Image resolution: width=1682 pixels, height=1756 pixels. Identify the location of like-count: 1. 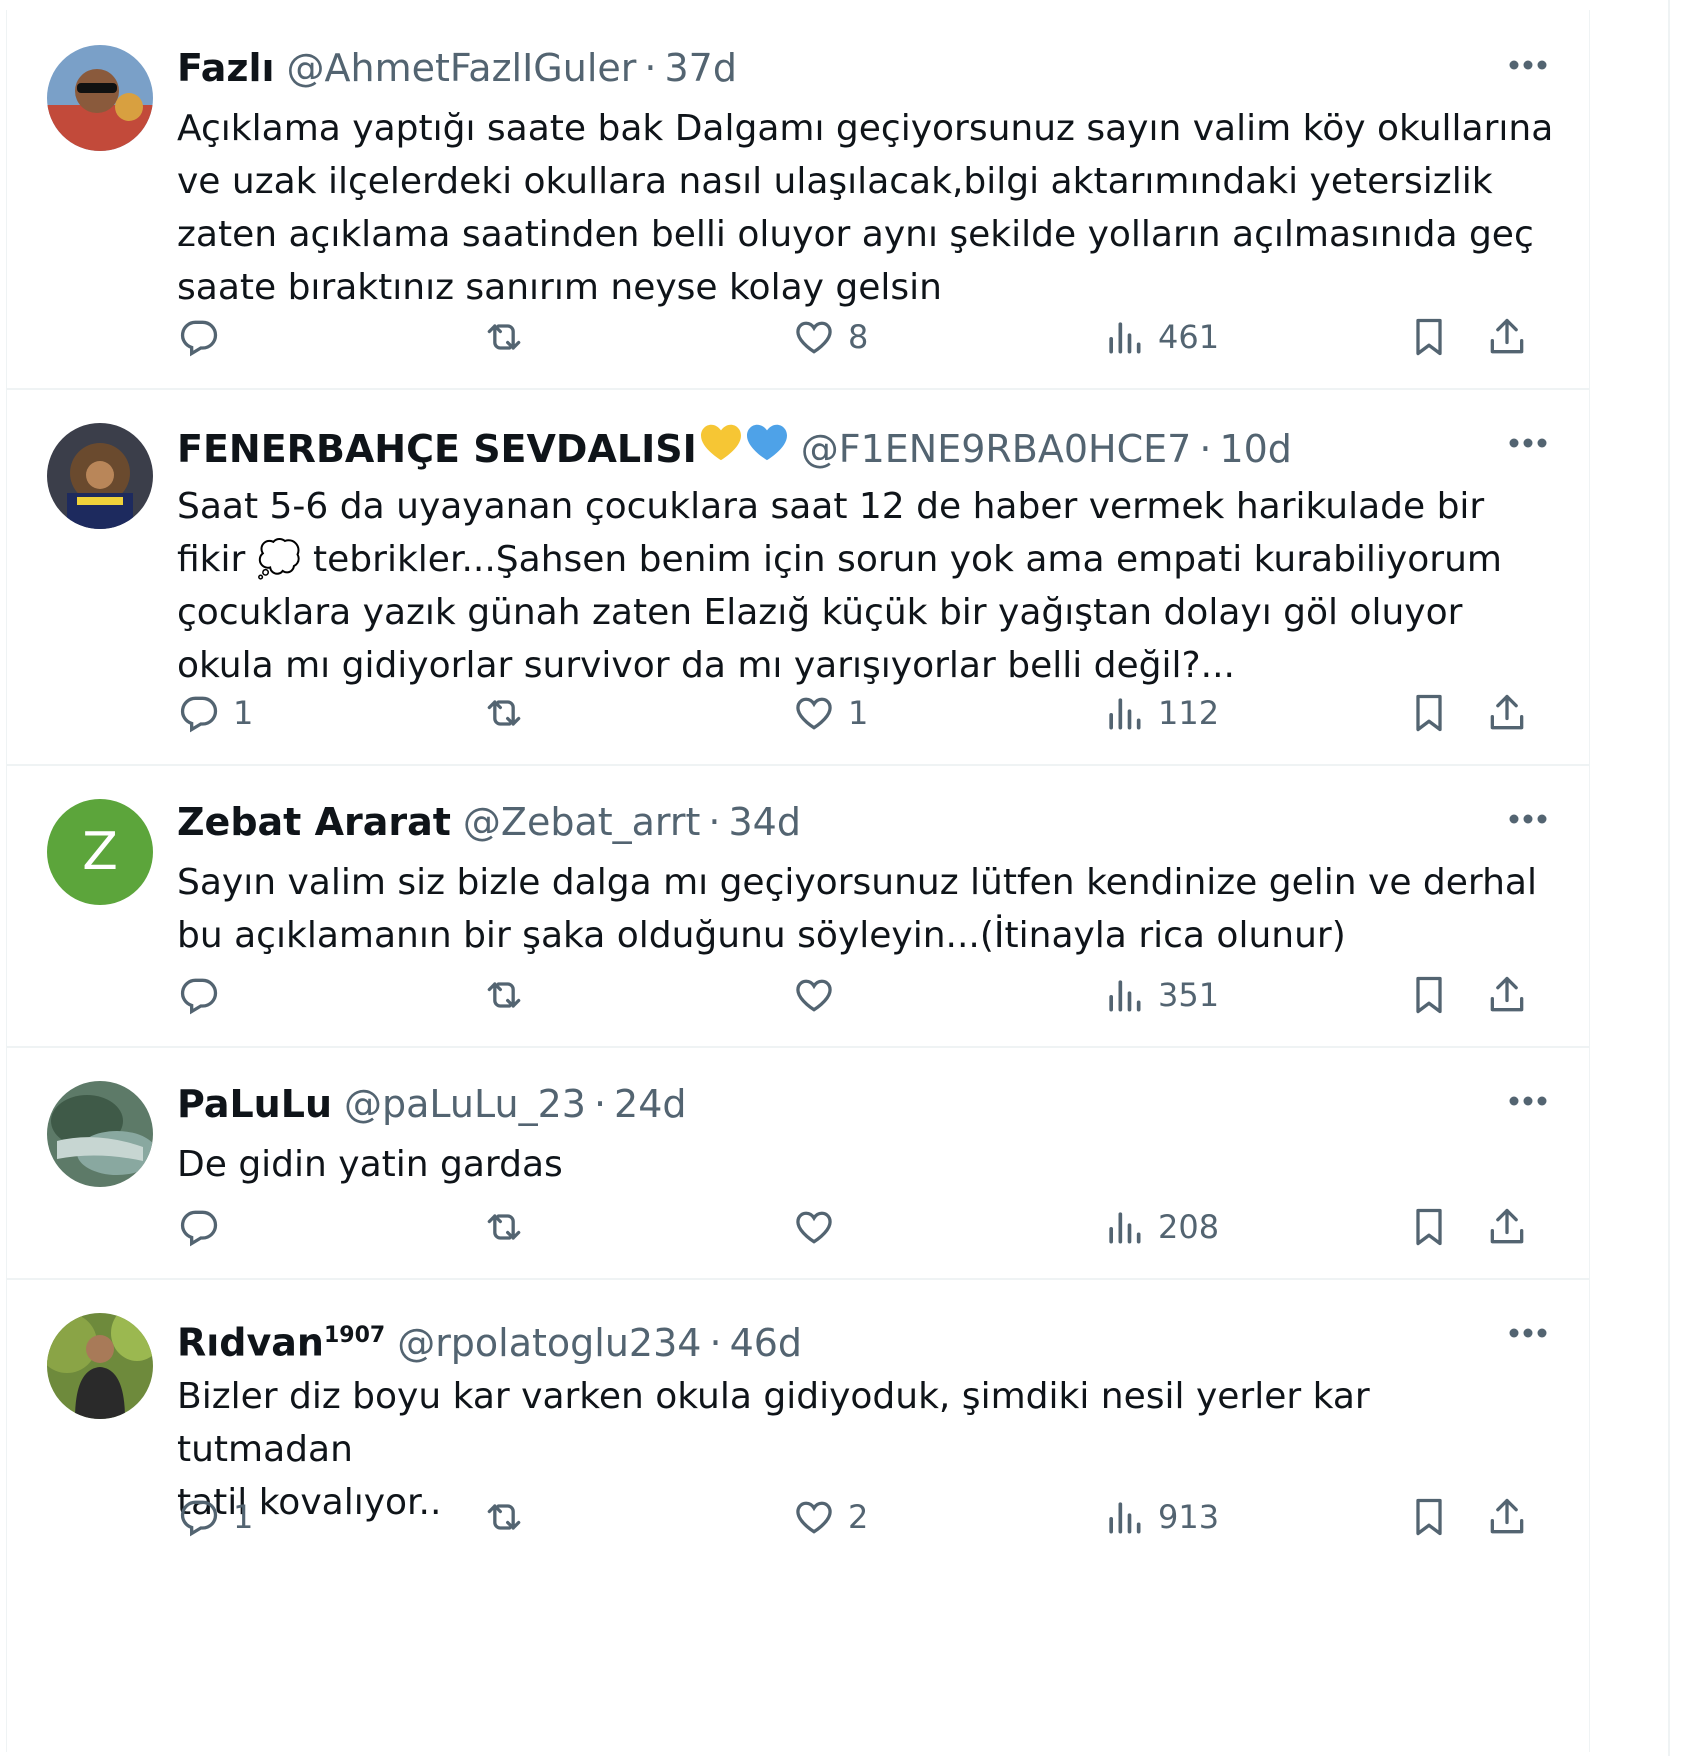
(858, 713).